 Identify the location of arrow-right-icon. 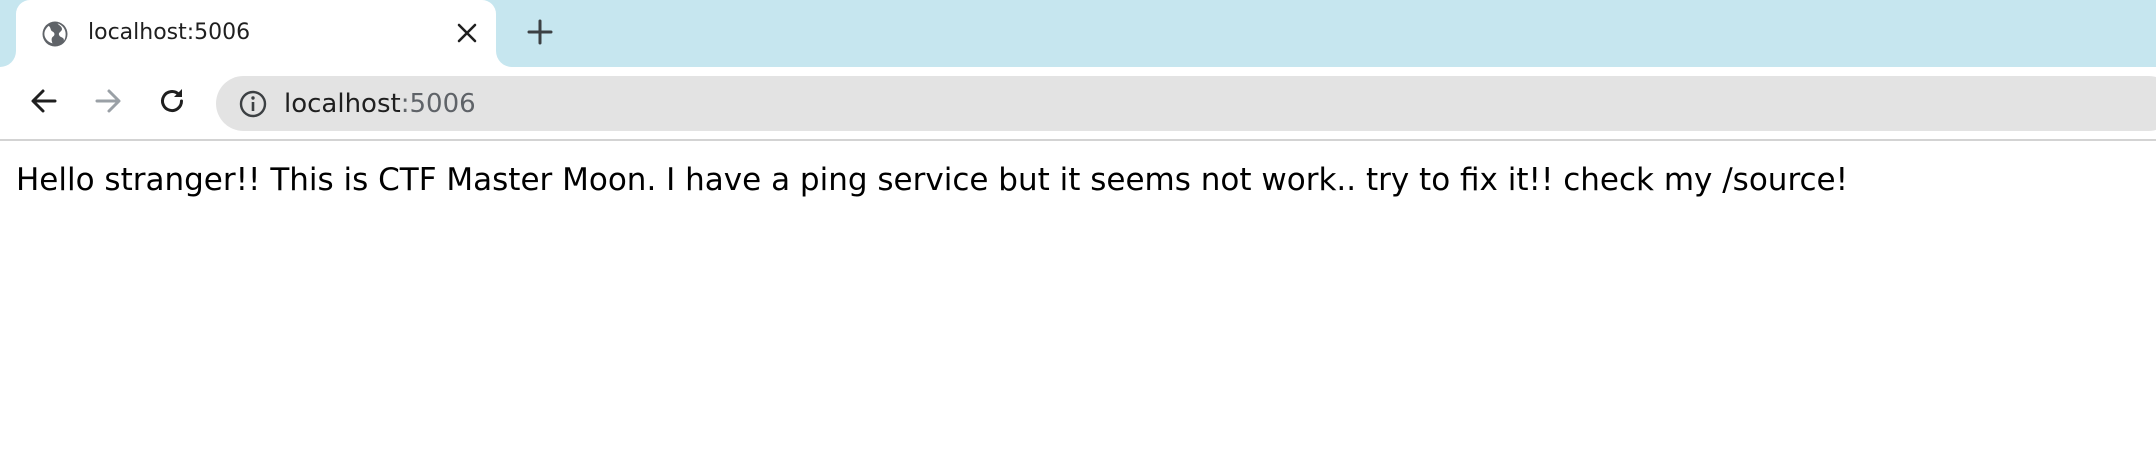
(108, 103).